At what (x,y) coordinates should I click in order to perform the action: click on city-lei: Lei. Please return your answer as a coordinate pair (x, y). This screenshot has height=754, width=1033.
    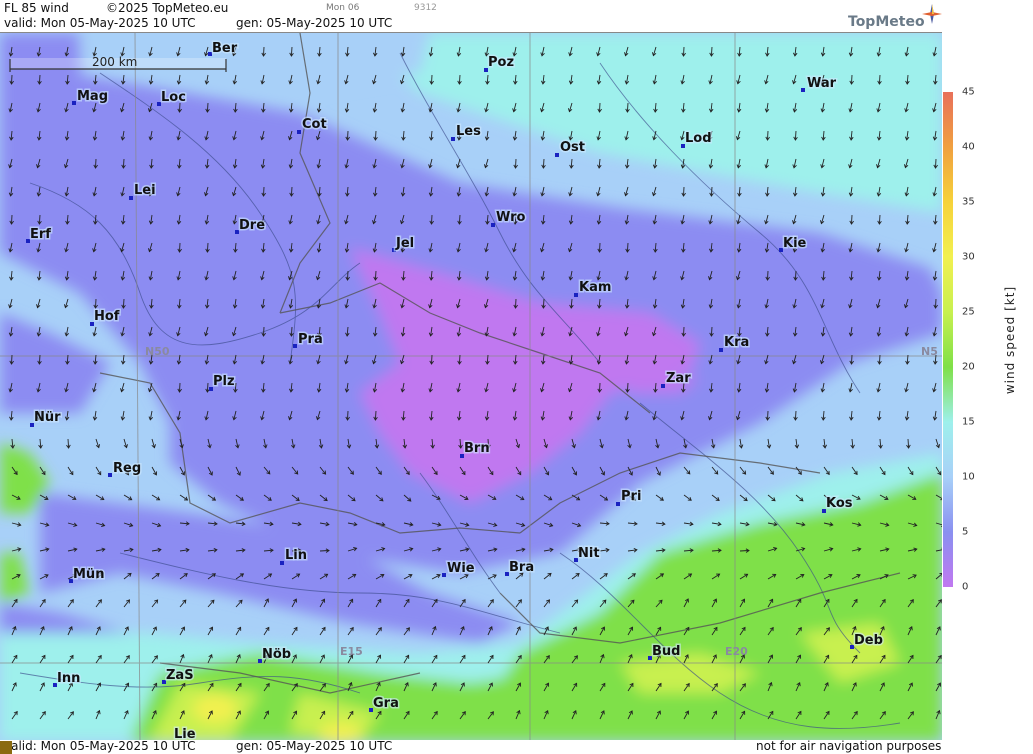
    Looking at the image, I should click on (145, 191).